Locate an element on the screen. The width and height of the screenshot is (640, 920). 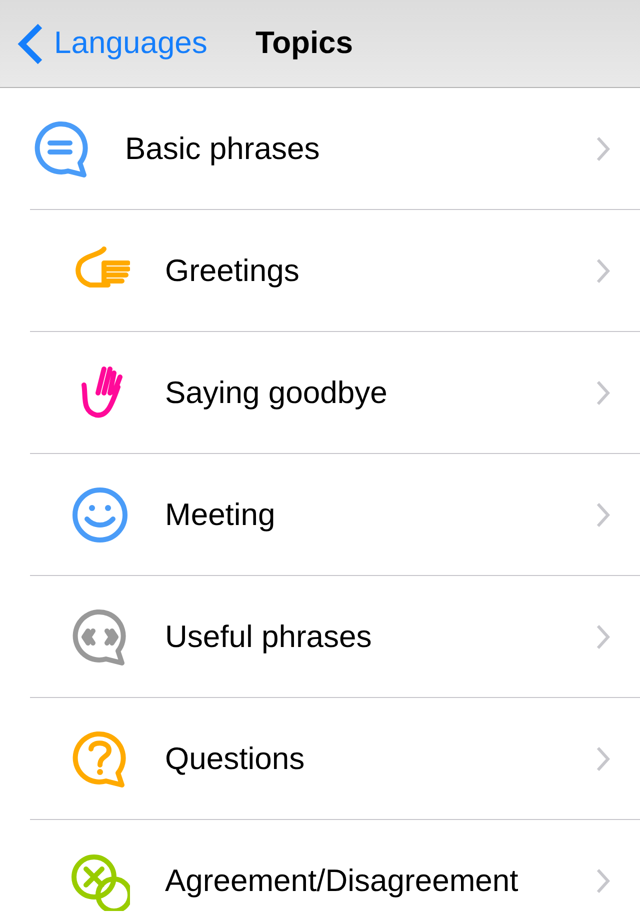
topic-row: Greetings is located at coordinates (320, 271).